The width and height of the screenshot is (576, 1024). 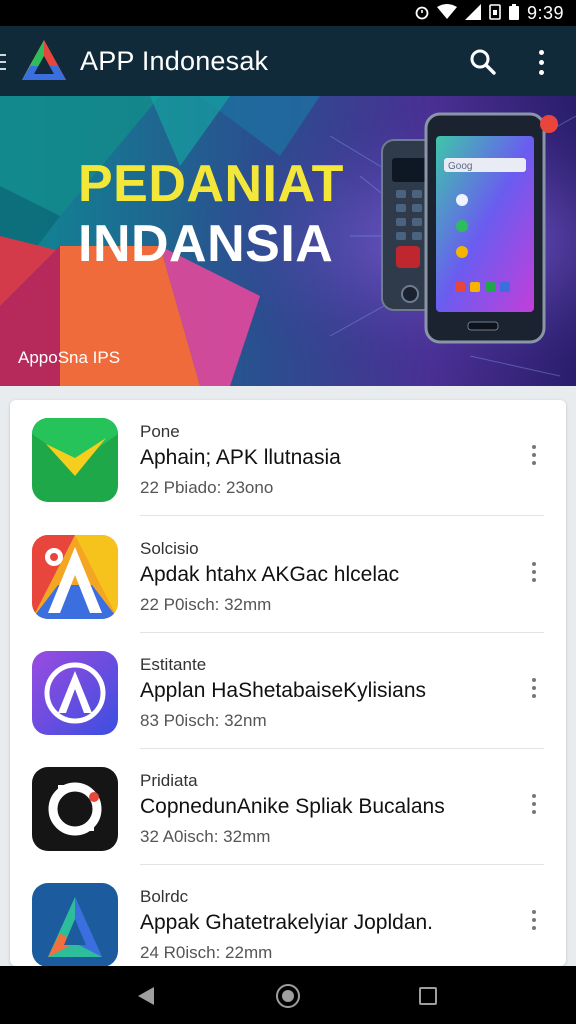 I want to click on phone-screen-label: Goog, so click(x=460, y=166).